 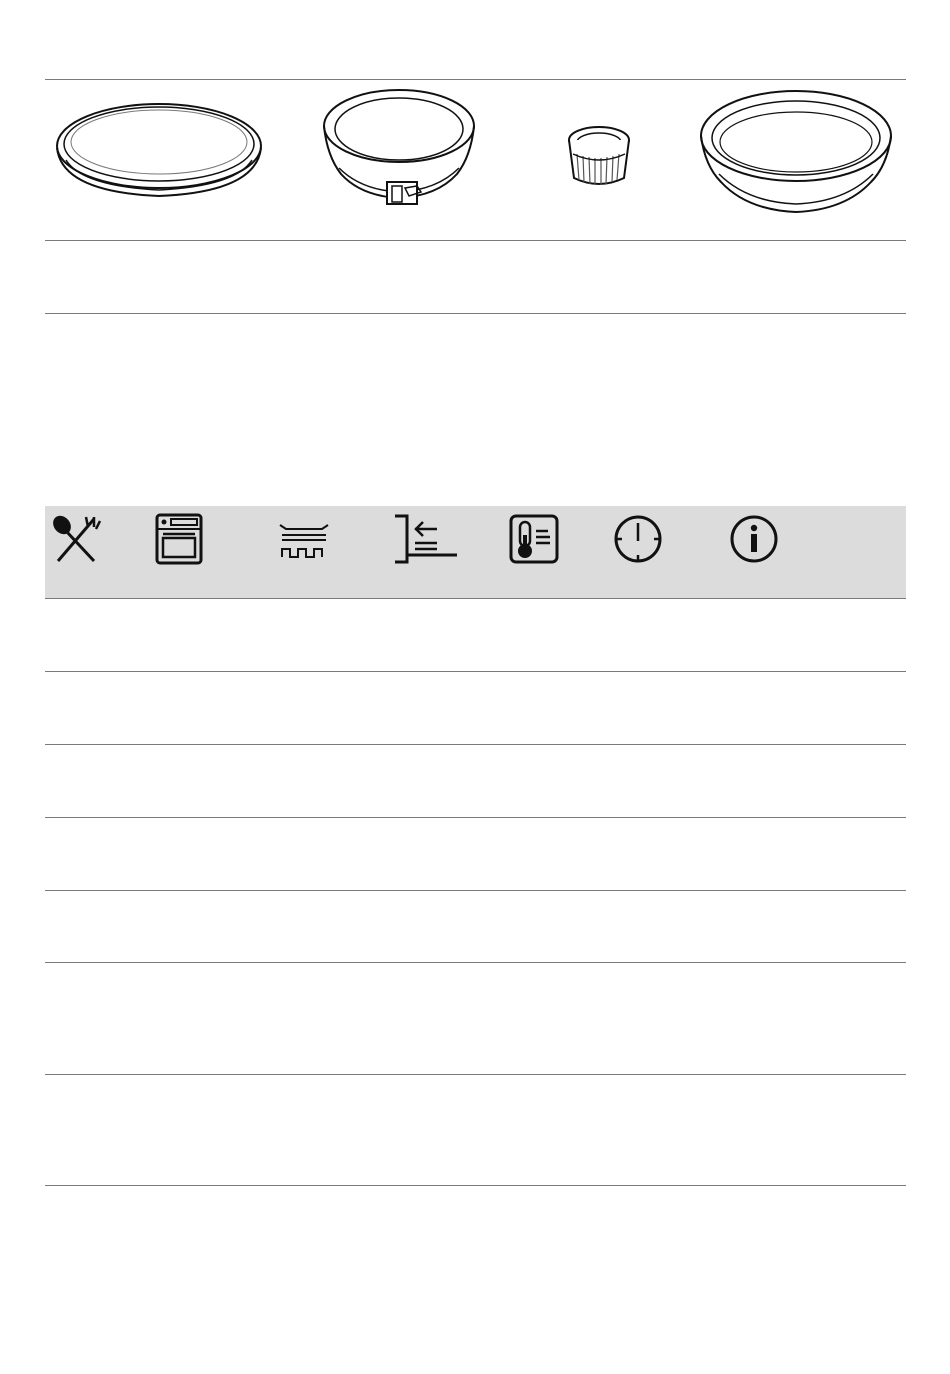 What do you see at coordinates (796, 152) in the screenshot?
I see `round-cake-pan-icon` at bounding box center [796, 152].